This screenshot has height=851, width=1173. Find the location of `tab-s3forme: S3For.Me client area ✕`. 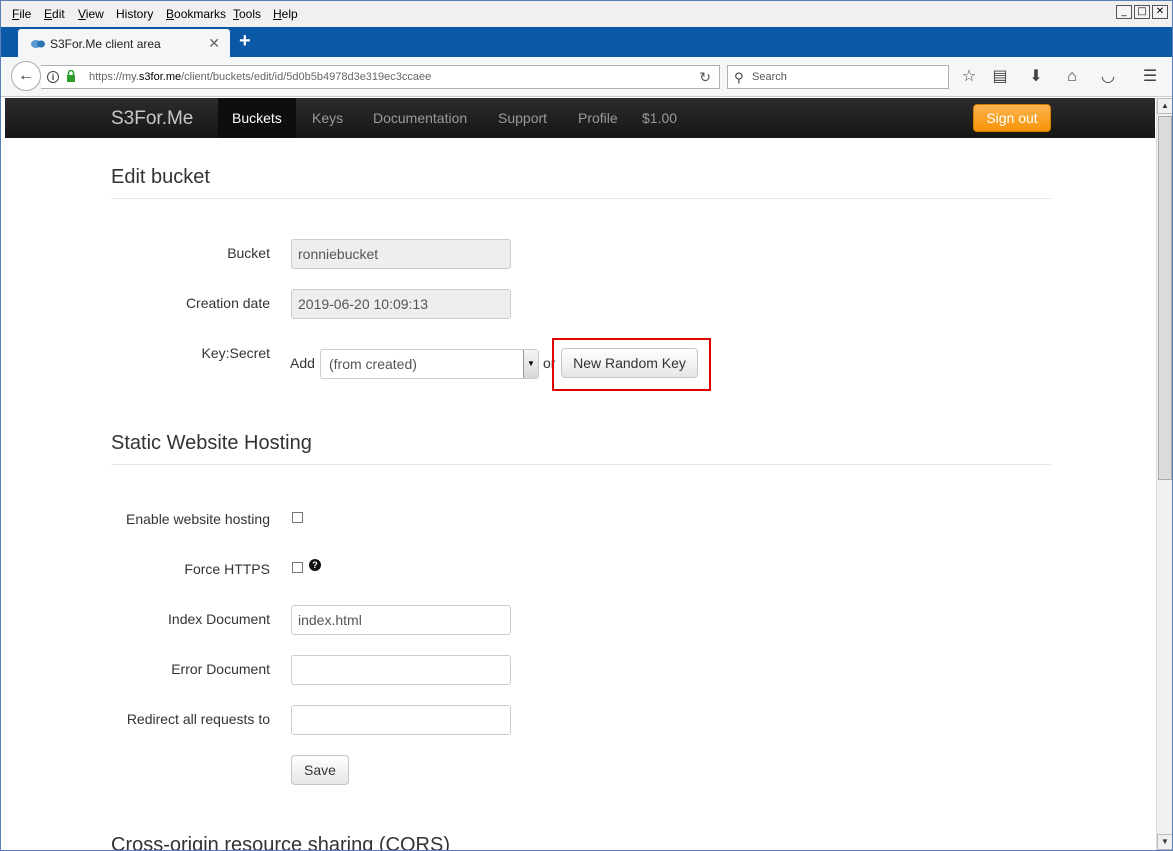

tab-s3forme: S3For.Me client area ✕ is located at coordinates (124, 43).